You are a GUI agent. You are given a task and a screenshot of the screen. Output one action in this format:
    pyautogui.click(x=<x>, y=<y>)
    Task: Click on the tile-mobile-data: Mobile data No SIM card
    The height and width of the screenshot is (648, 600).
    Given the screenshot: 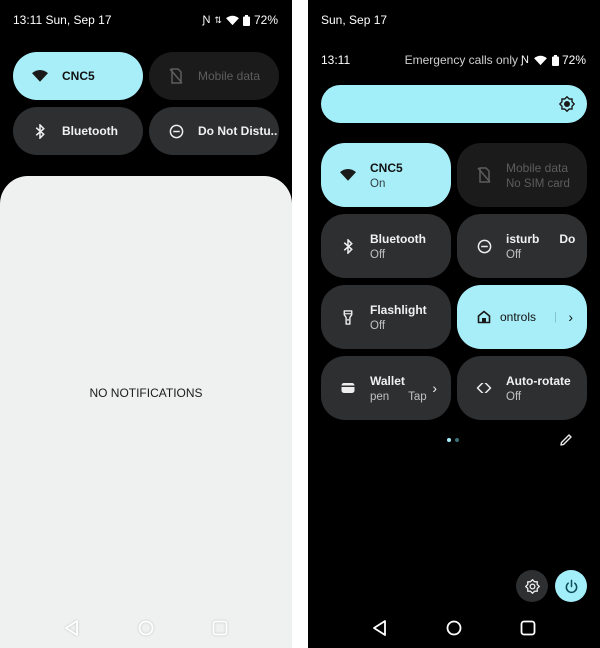 What is the action you would take?
    pyautogui.click(x=522, y=175)
    